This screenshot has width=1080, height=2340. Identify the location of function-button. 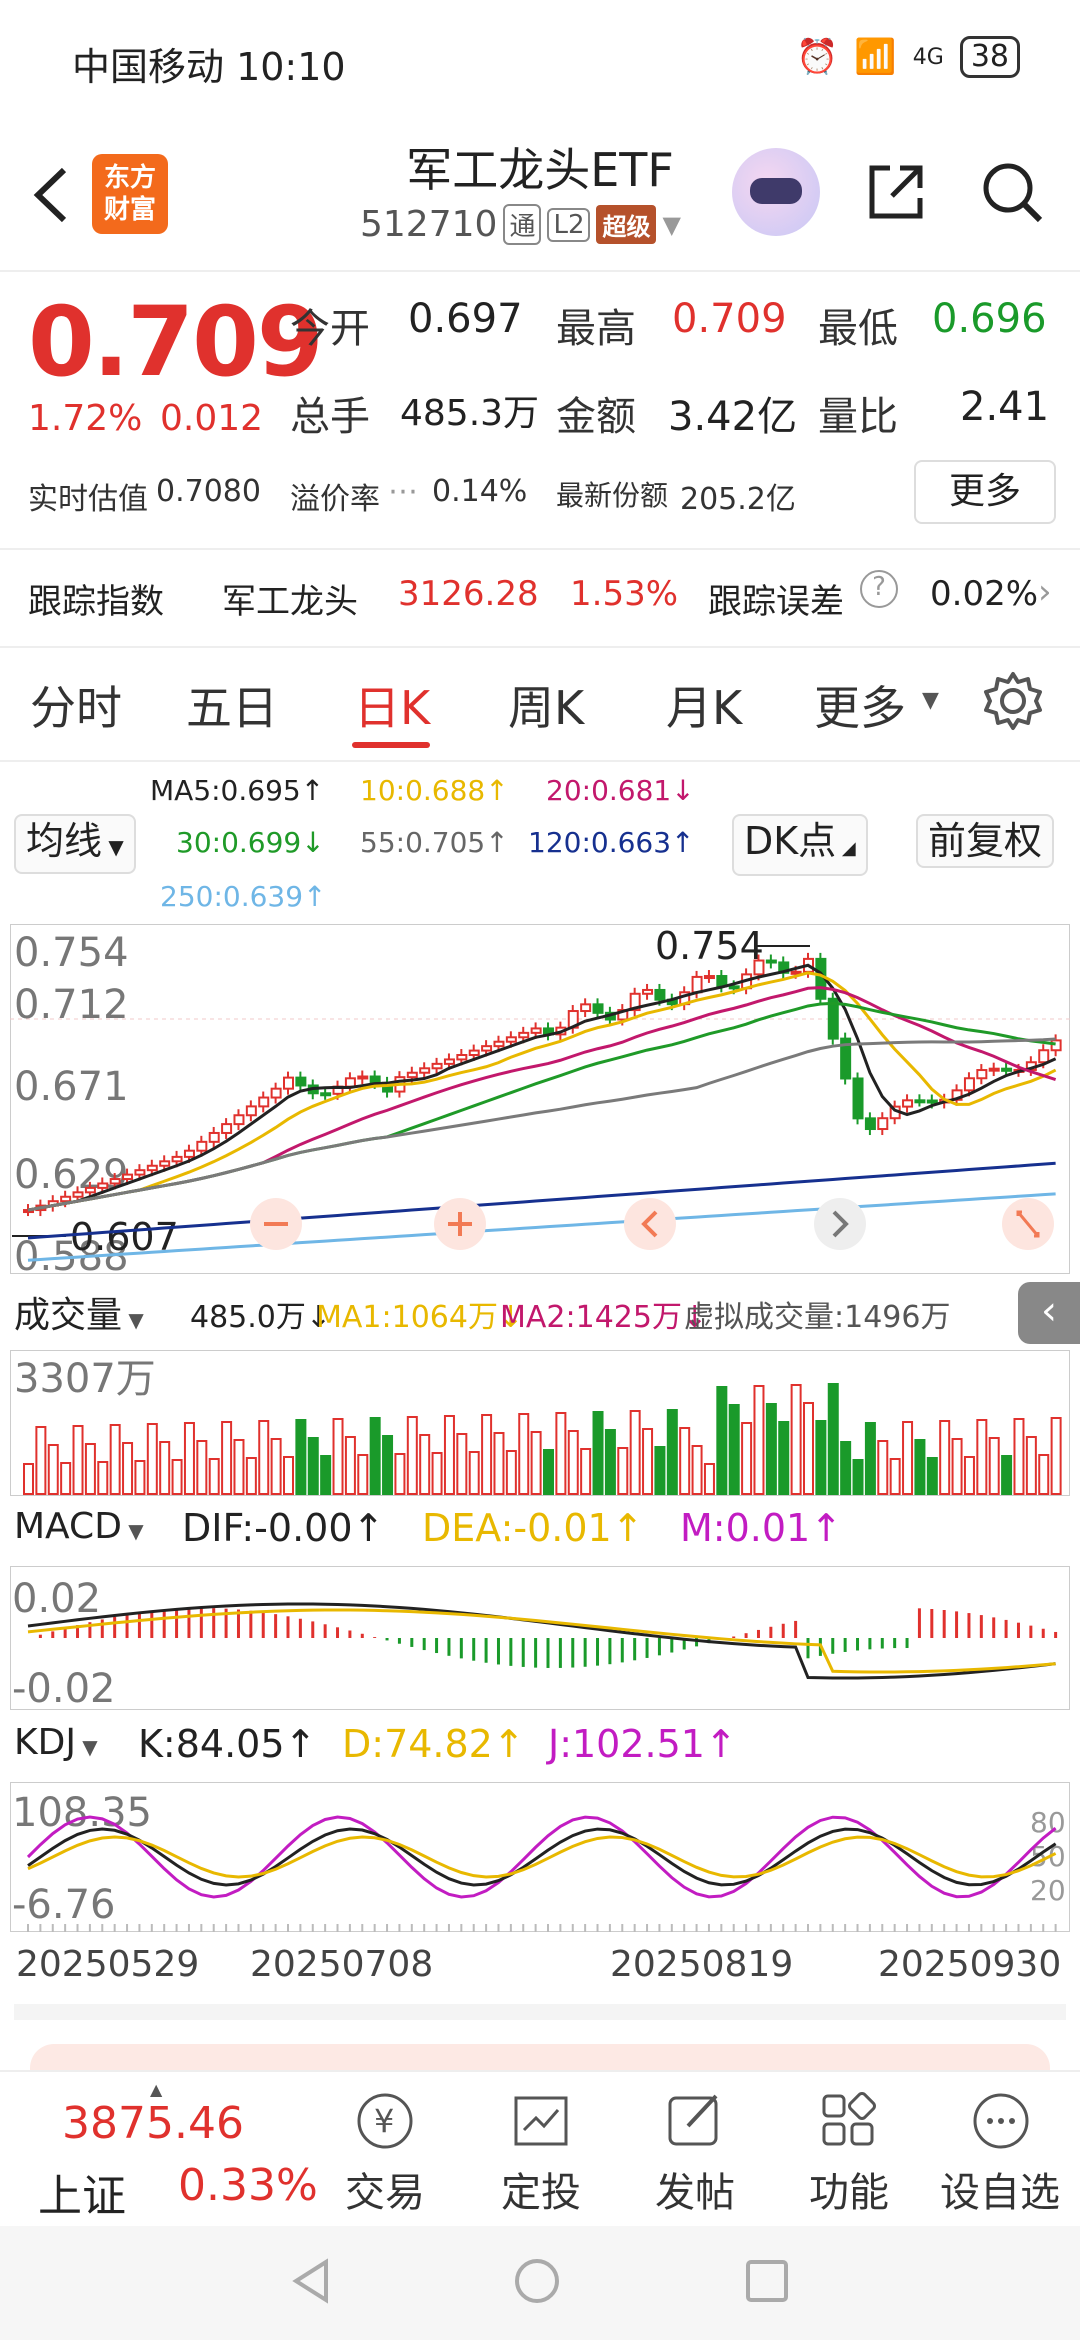
(849, 2123).